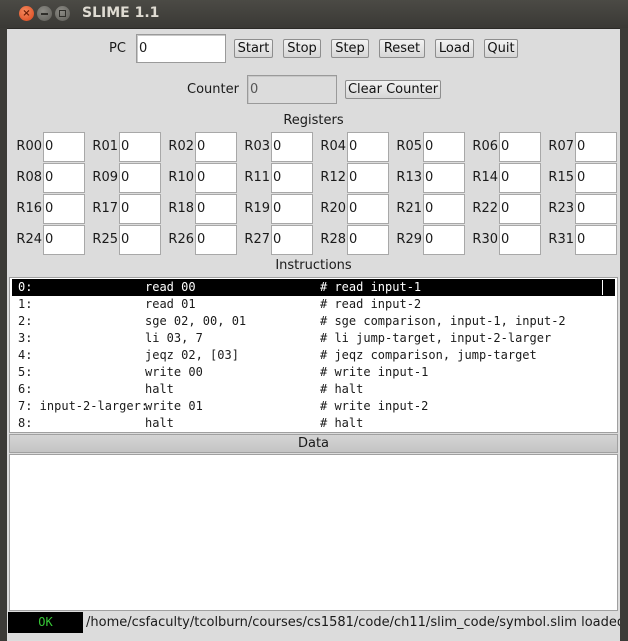 This screenshot has width=628, height=641. What do you see at coordinates (444, 147) in the screenshot?
I see `register-field-r05: 0` at bounding box center [444, 147].